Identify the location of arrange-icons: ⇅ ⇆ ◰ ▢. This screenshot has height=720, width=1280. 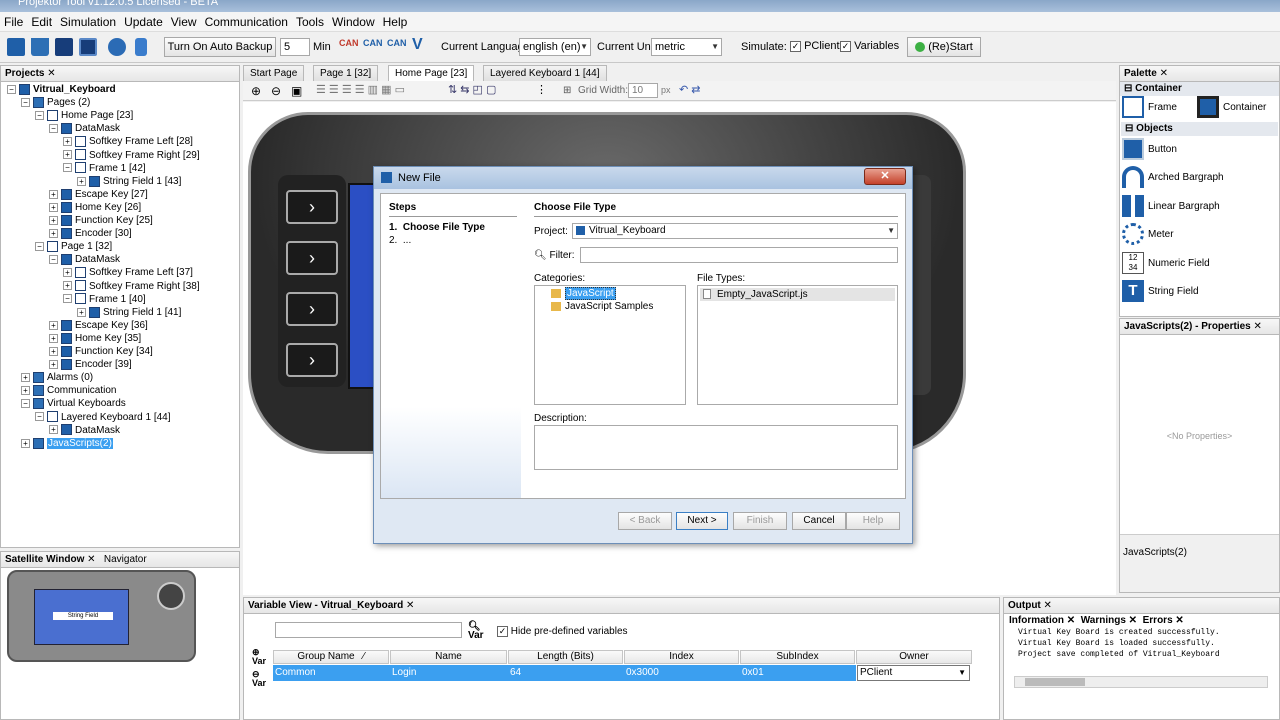
(472, 89).